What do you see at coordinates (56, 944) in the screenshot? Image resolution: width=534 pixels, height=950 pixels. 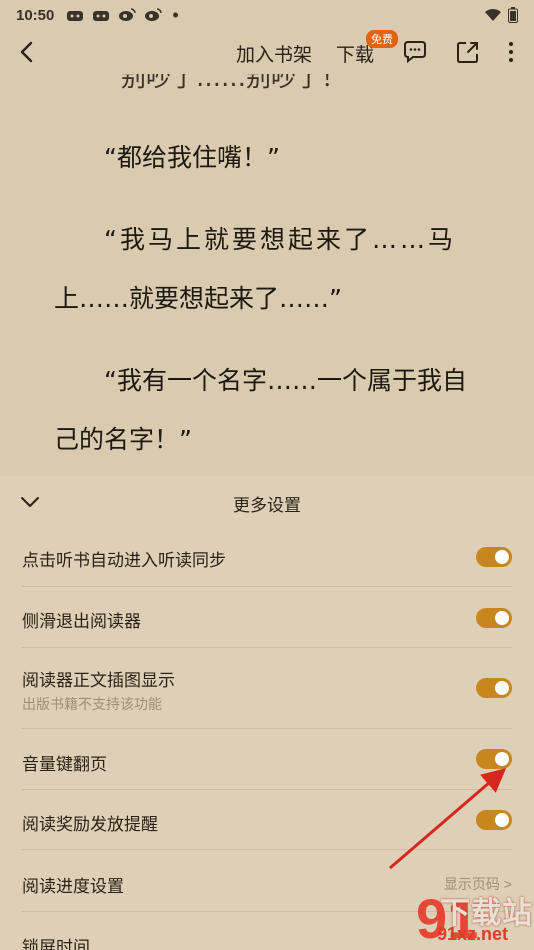 I see `setting-label: 锁屏时间` at bounding box center [56, 944].